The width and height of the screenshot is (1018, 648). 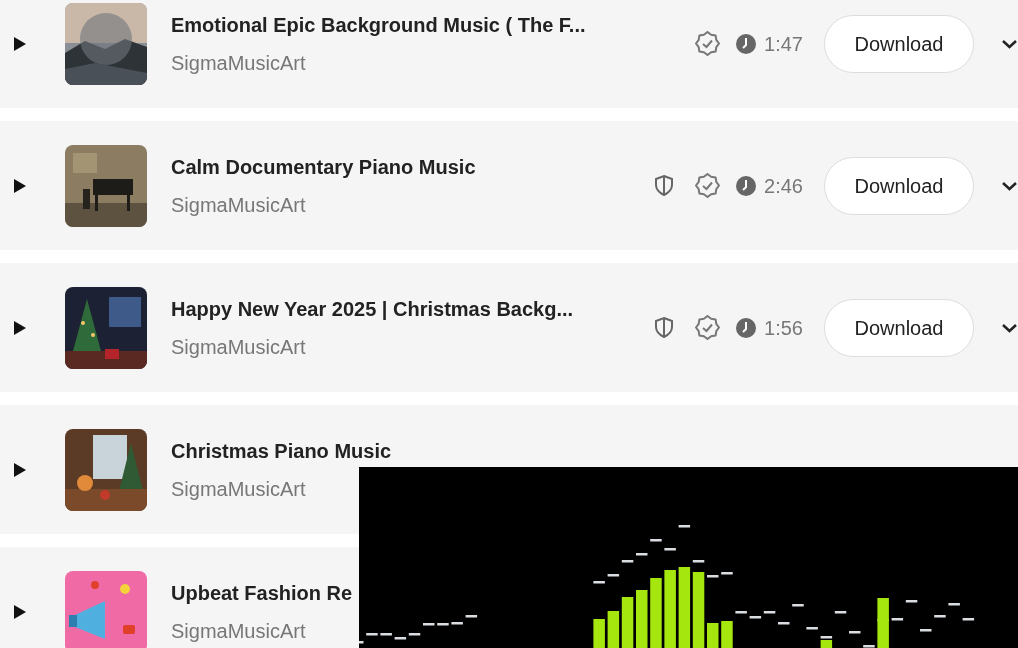 I want to click on track-duration: 1:47, so click(x=783, y=44).